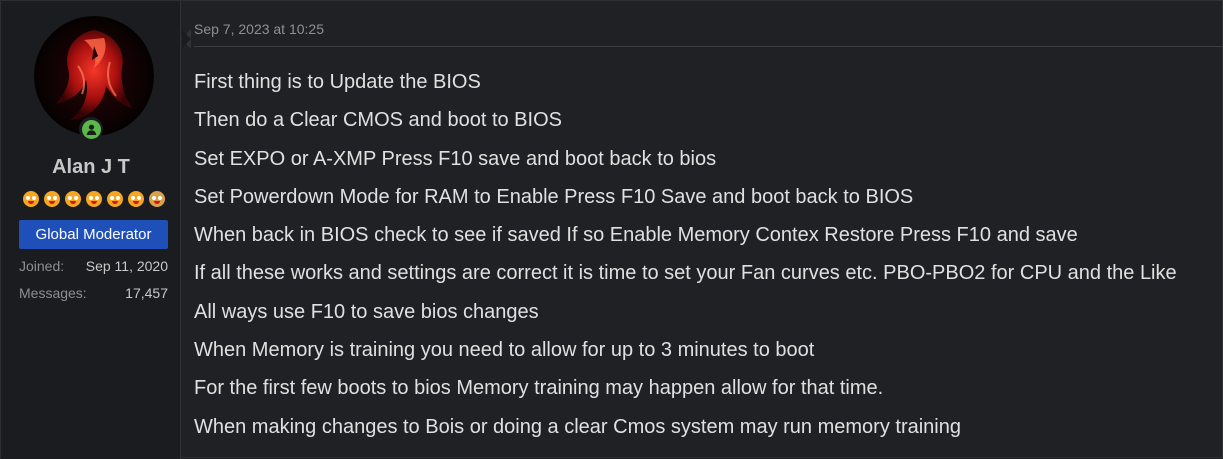 This screenshot has height=459, width=1223. What do you see at coordinates (42, 266) in the screenshot?
I see `stat-label: Joined:` at bounding box center [42, 266].